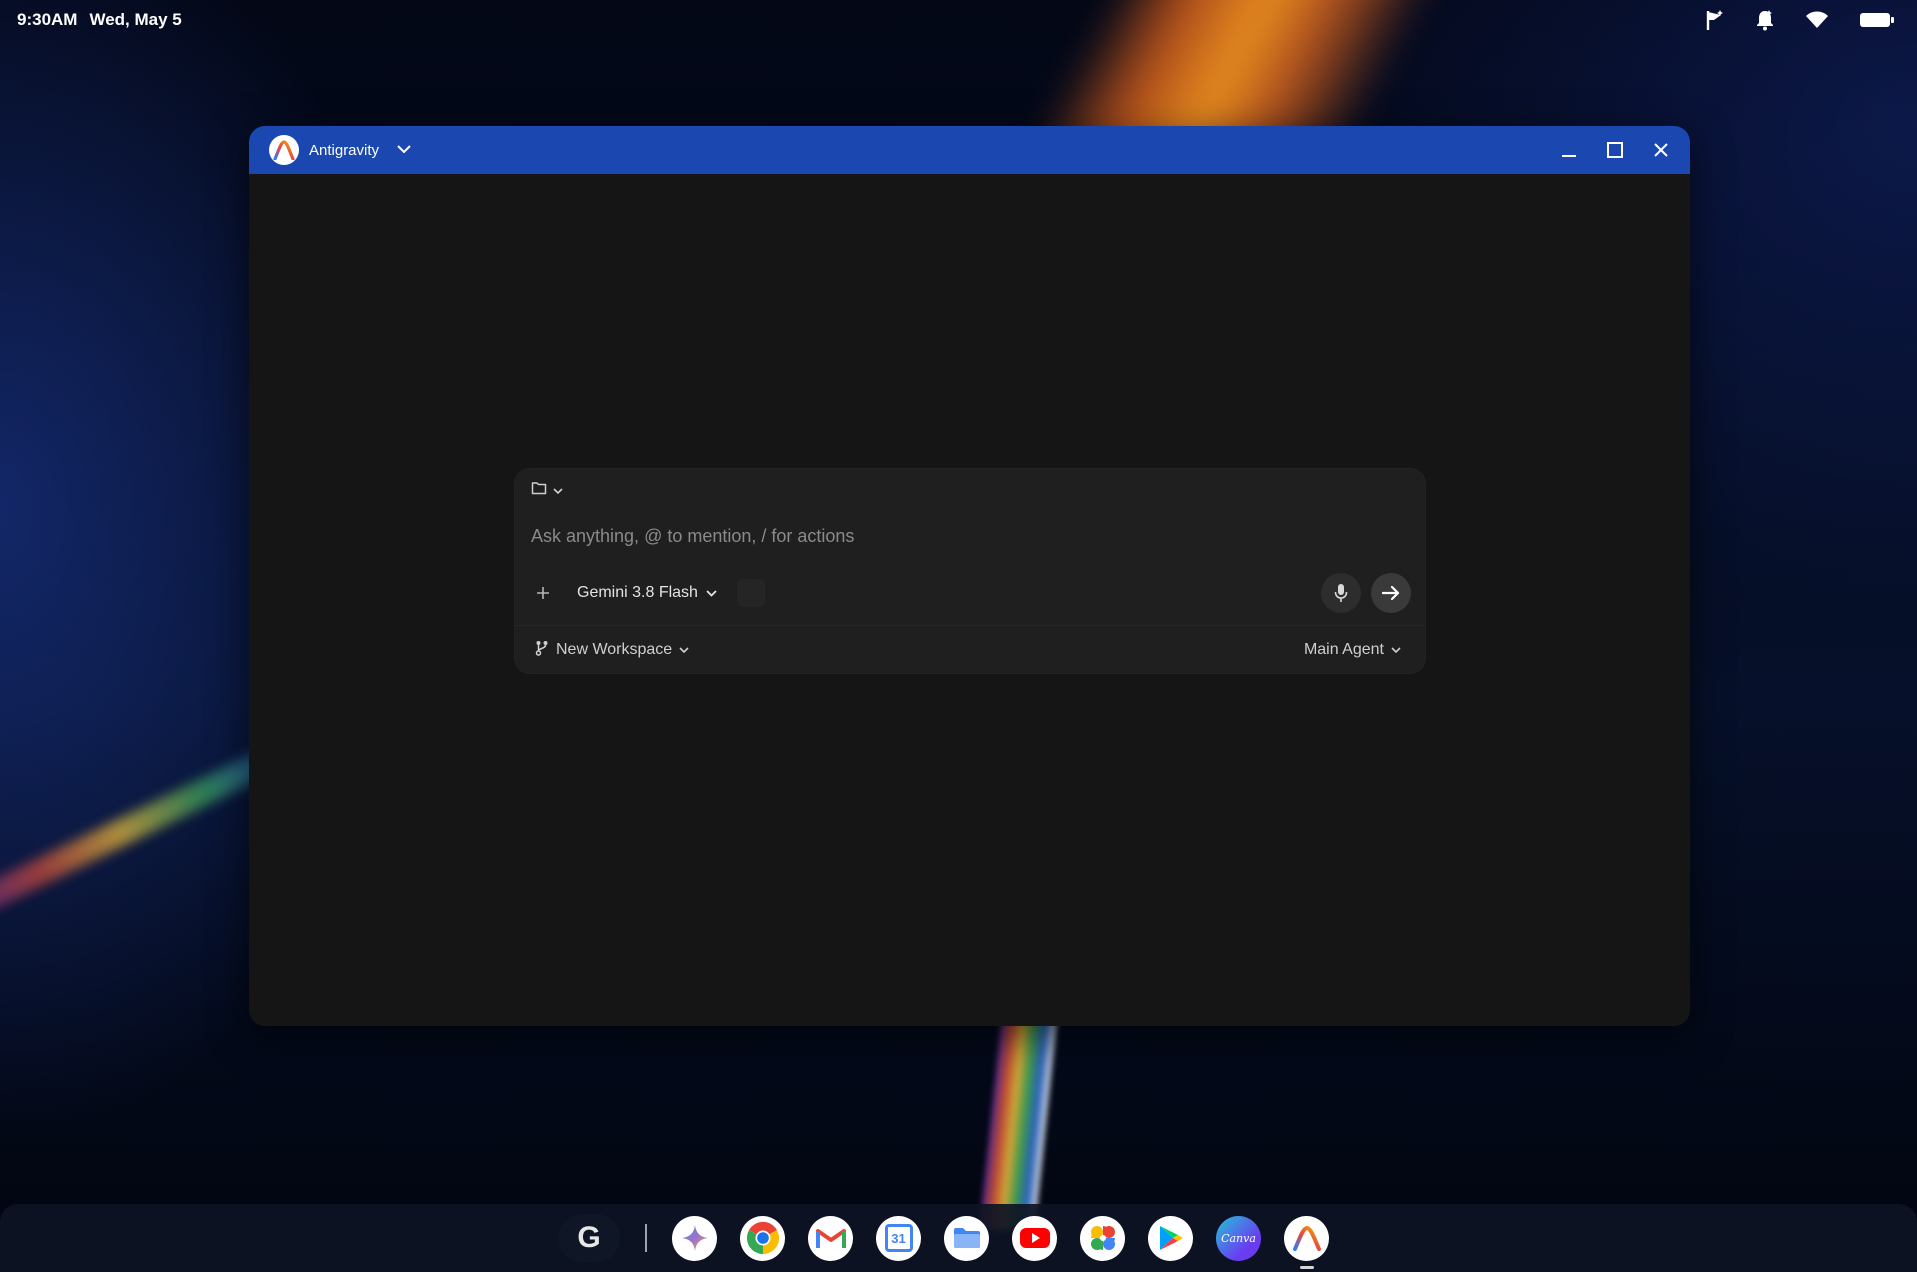 This screenshot has width=1917, height=1272. What do you see at coordinates (1306, 1267) in the screenshot?
I see `active-app-indicator` at bounding box center [1306, 1267].